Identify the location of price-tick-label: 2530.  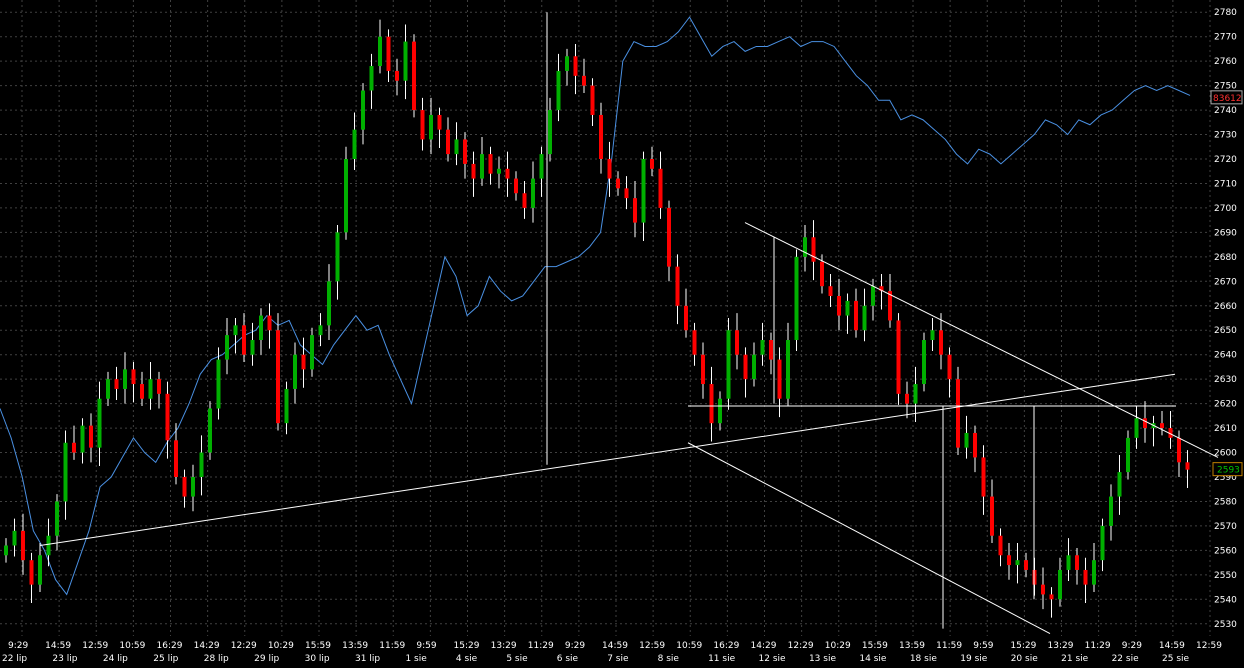
(1225, 625).